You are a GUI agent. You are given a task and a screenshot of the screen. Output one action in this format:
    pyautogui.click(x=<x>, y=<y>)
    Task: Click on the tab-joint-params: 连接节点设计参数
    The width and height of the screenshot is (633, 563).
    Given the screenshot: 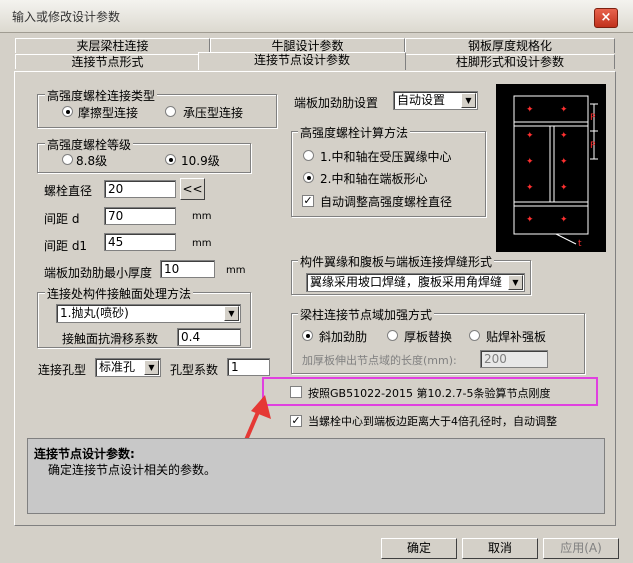 What is the action you would take?
    pyautogui.click(x=302, y=61)
    